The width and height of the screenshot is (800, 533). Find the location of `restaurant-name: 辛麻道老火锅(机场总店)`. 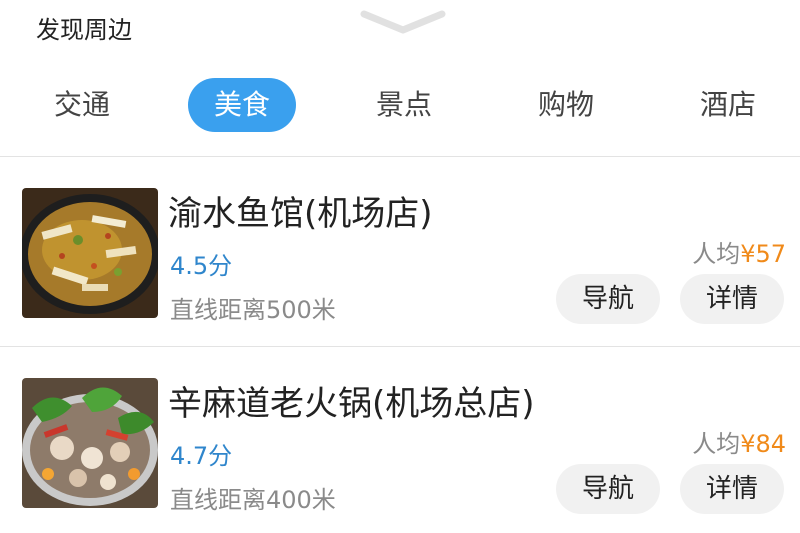

restaurant-name: 辛麻道老火锅(机场总店) is located at coordinates (351, 404).